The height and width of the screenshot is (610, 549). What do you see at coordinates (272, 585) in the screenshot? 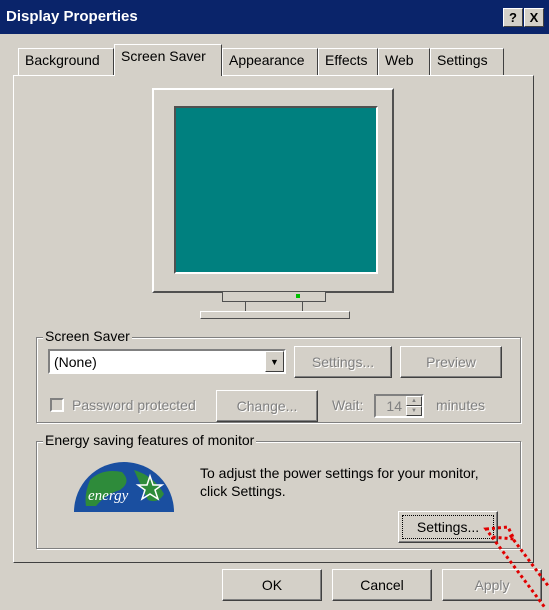
I see `ok-button: OK` at bounding box center [272, 585].